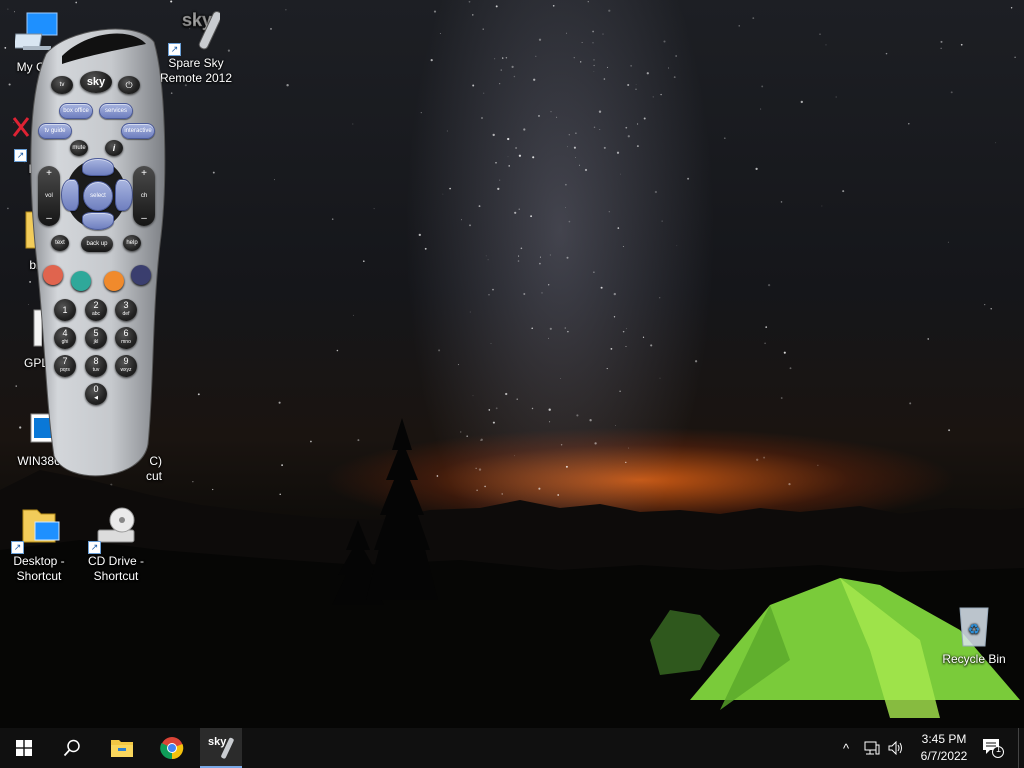 The height and width of the screenshot is (768, 1024). I want to click on desktop-icon-cd-drive: ↗ CD Drive - Shortcut, so click(116, 544).